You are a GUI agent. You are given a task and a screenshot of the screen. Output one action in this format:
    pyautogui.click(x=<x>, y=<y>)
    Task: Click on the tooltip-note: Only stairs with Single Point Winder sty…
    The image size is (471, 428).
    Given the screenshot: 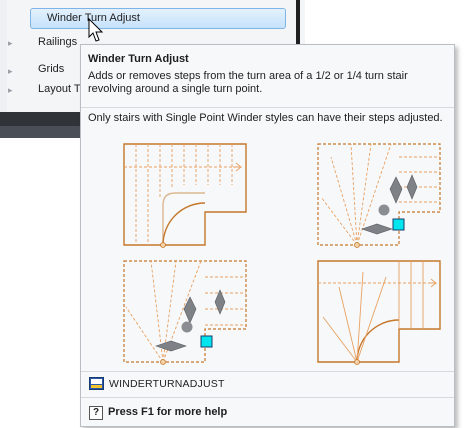 What is the action you would take?
    pyautogui.click(x=265, y=118)
    